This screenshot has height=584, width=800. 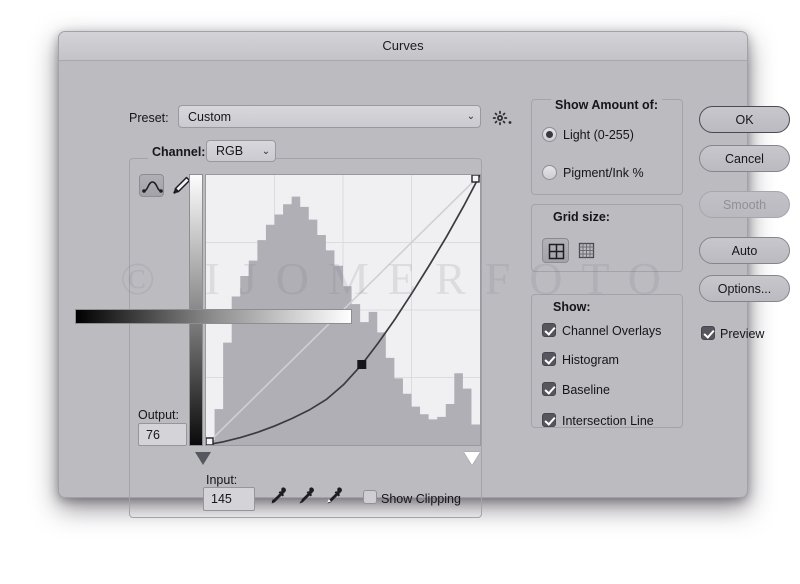 I want to click on grid-size-4x4-button, so click(x=555, y=250).